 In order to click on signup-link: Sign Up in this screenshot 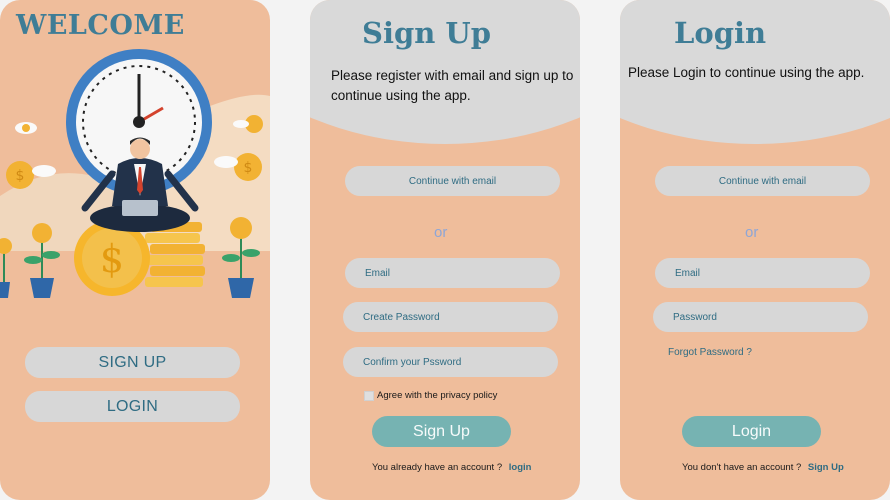, I will do `click(826, 467)`.